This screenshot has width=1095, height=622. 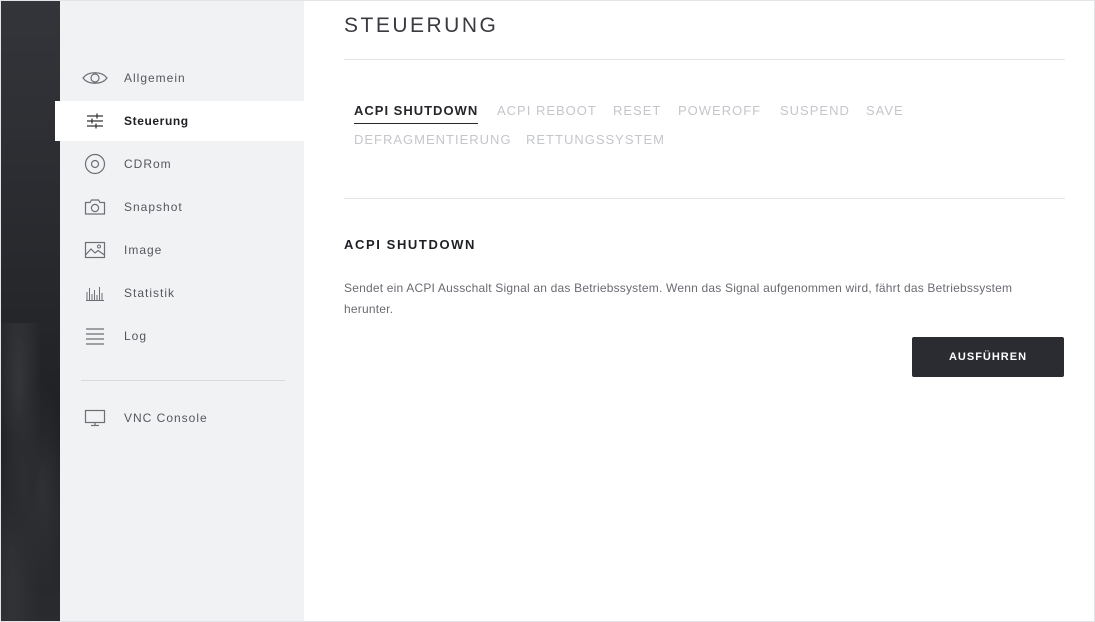 I want to click on sidebar-item-label: Statistik, so click(x=150, y=293).